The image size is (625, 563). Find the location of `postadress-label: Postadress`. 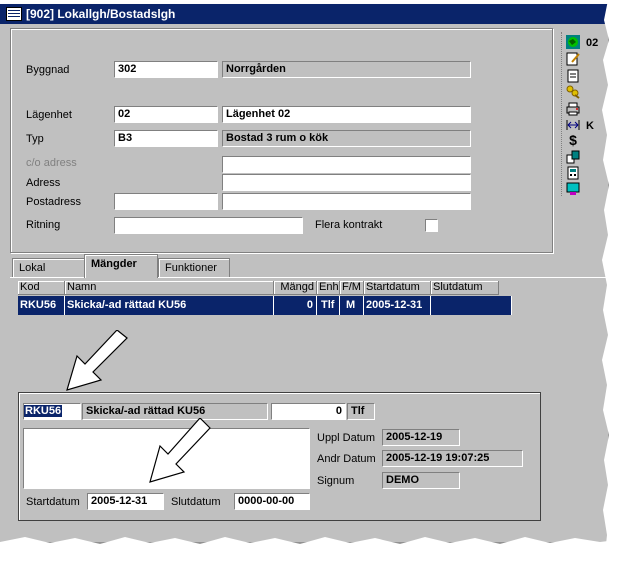

postadress-label: Postadress is located at coordinates (54, 202).